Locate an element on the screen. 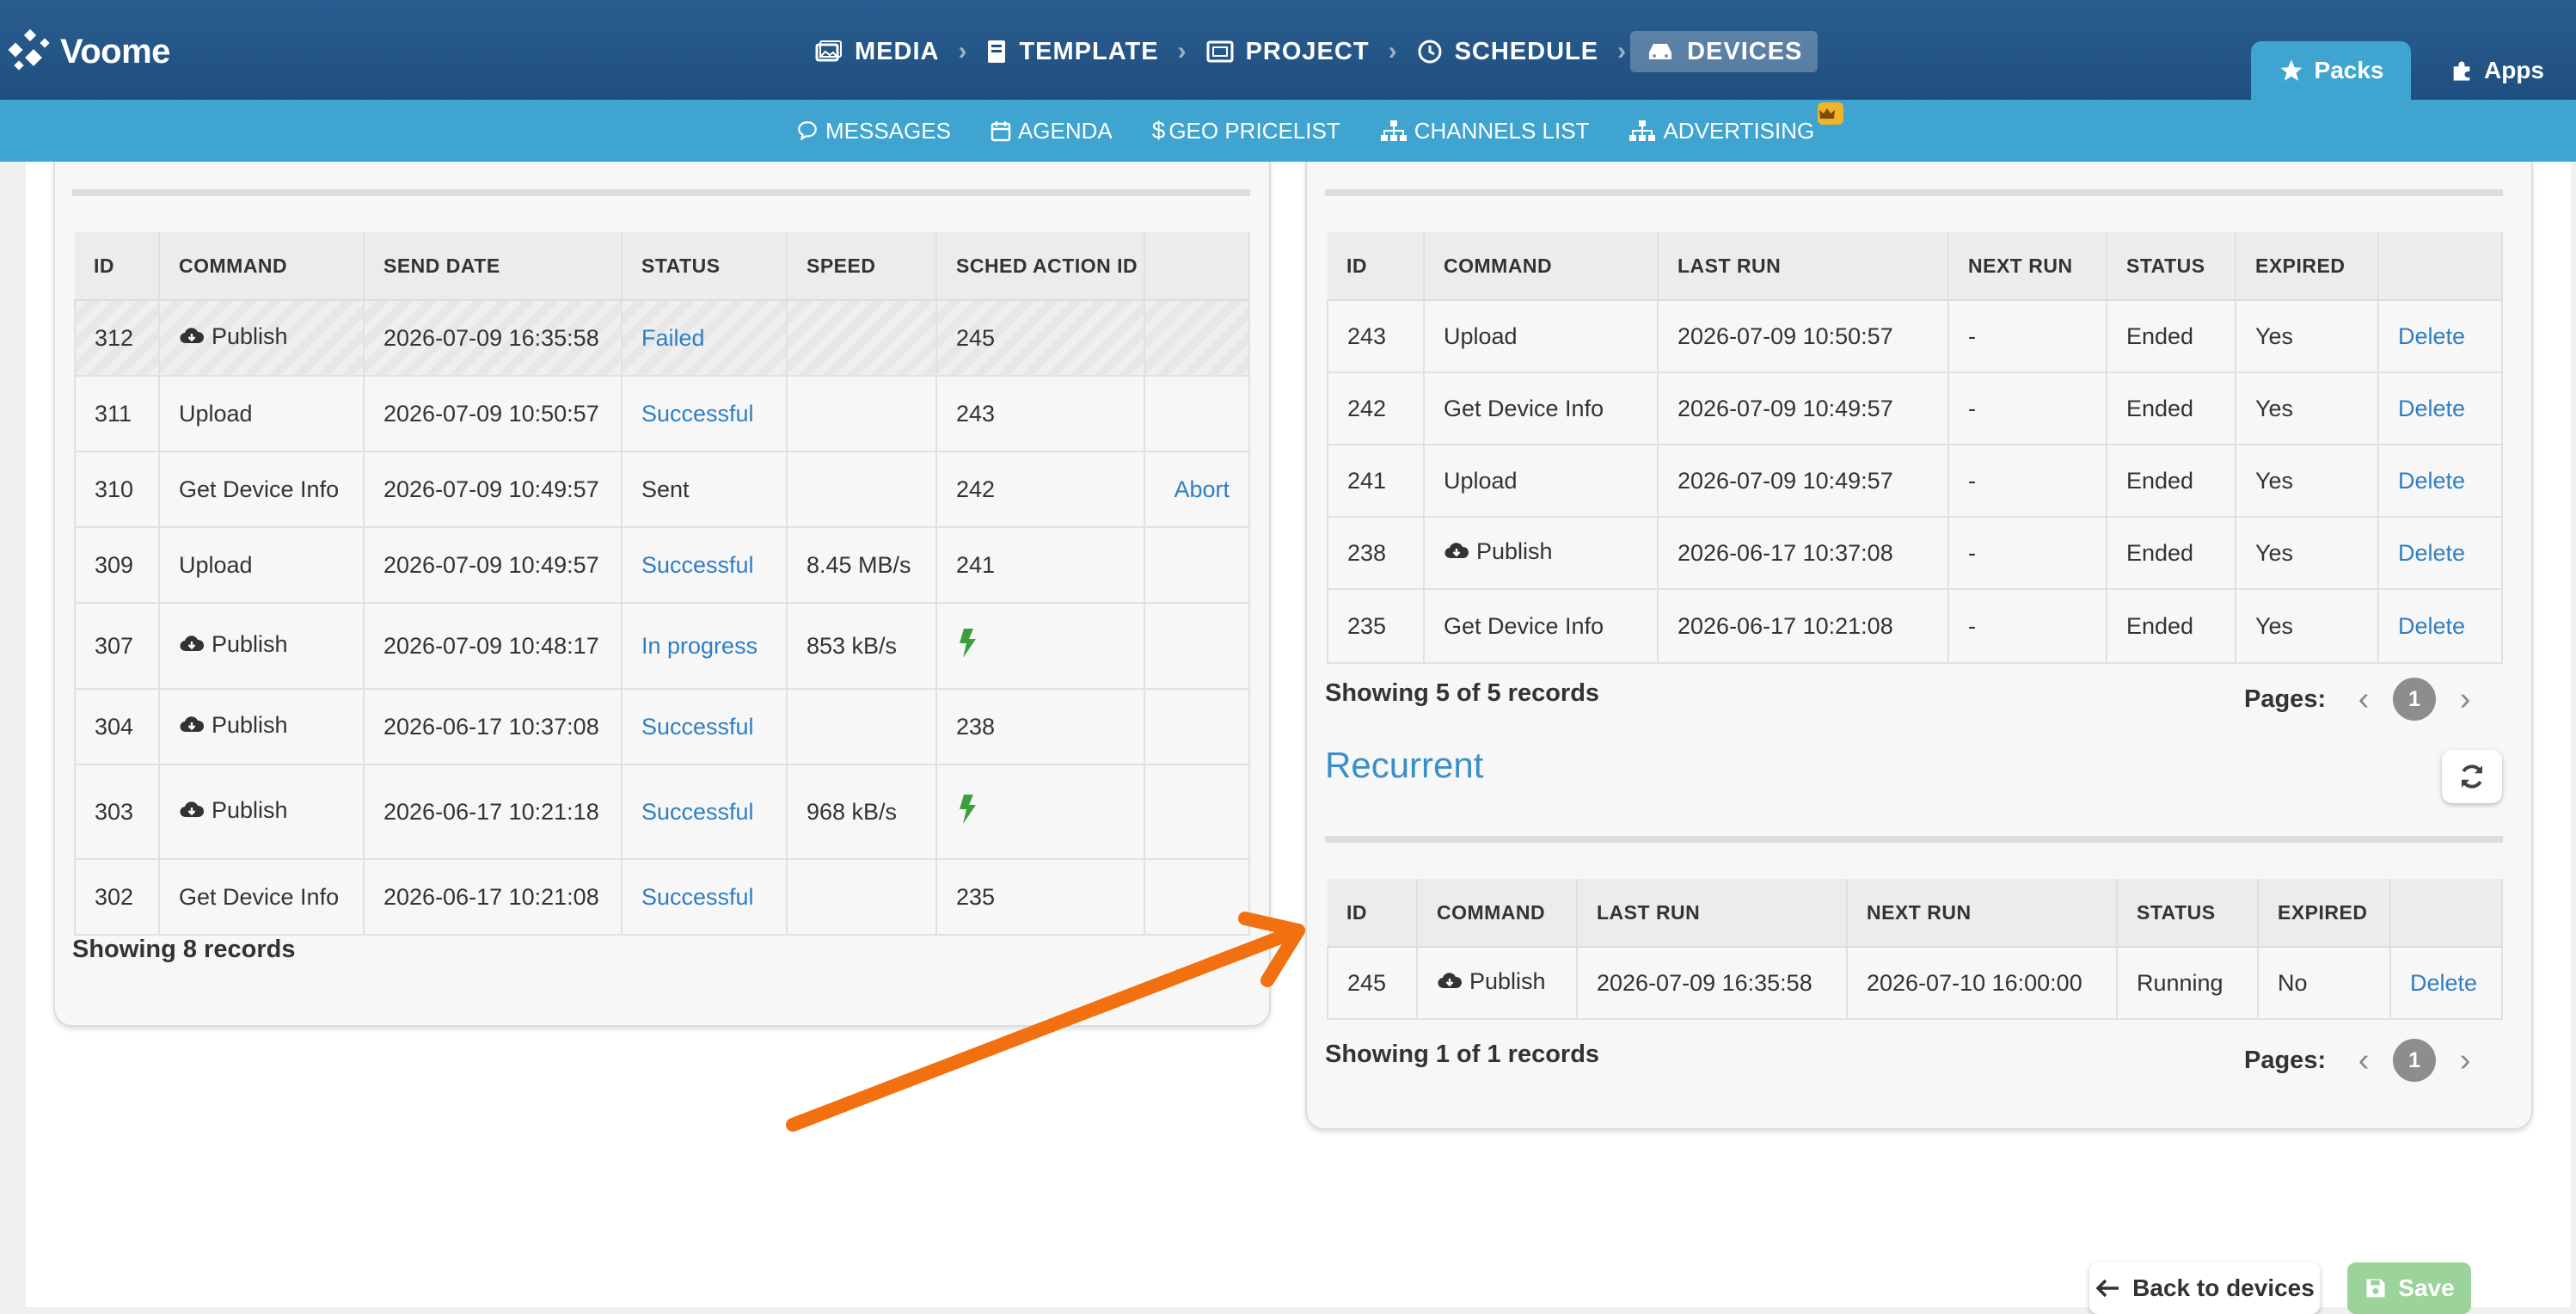  save-button: Save is located at coordinates (2409, 1288).